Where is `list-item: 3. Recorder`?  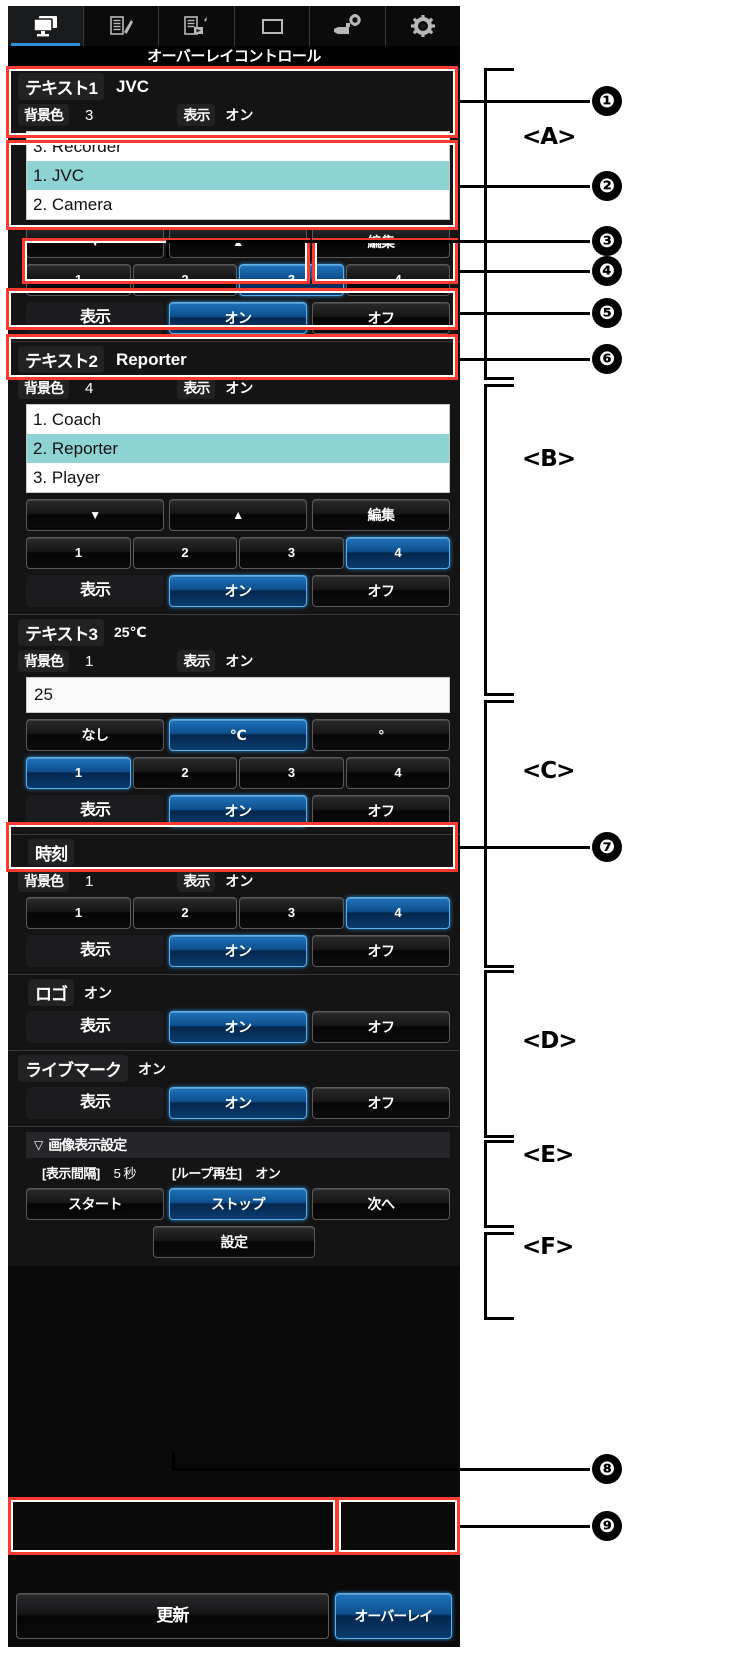
list-item: 3. Recorder is located at coordinates (238, 146).